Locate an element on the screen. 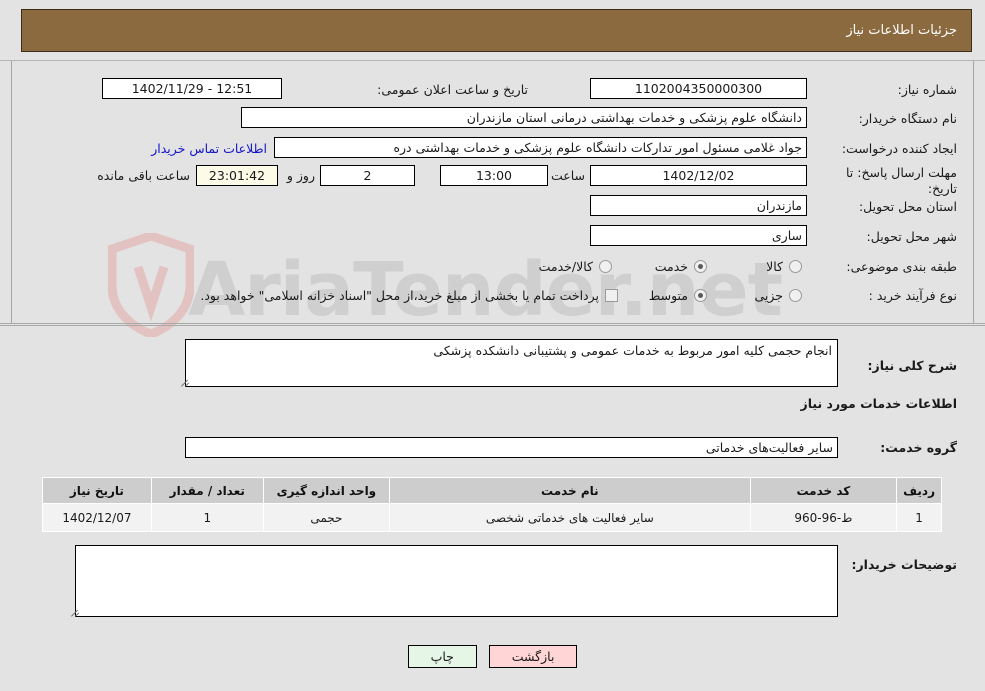 The width and height of the screenshot is (985, 691). announce-datetime-label: تاریخ و ساعت اعلان عمومی: is located at coordinates (452, 89).